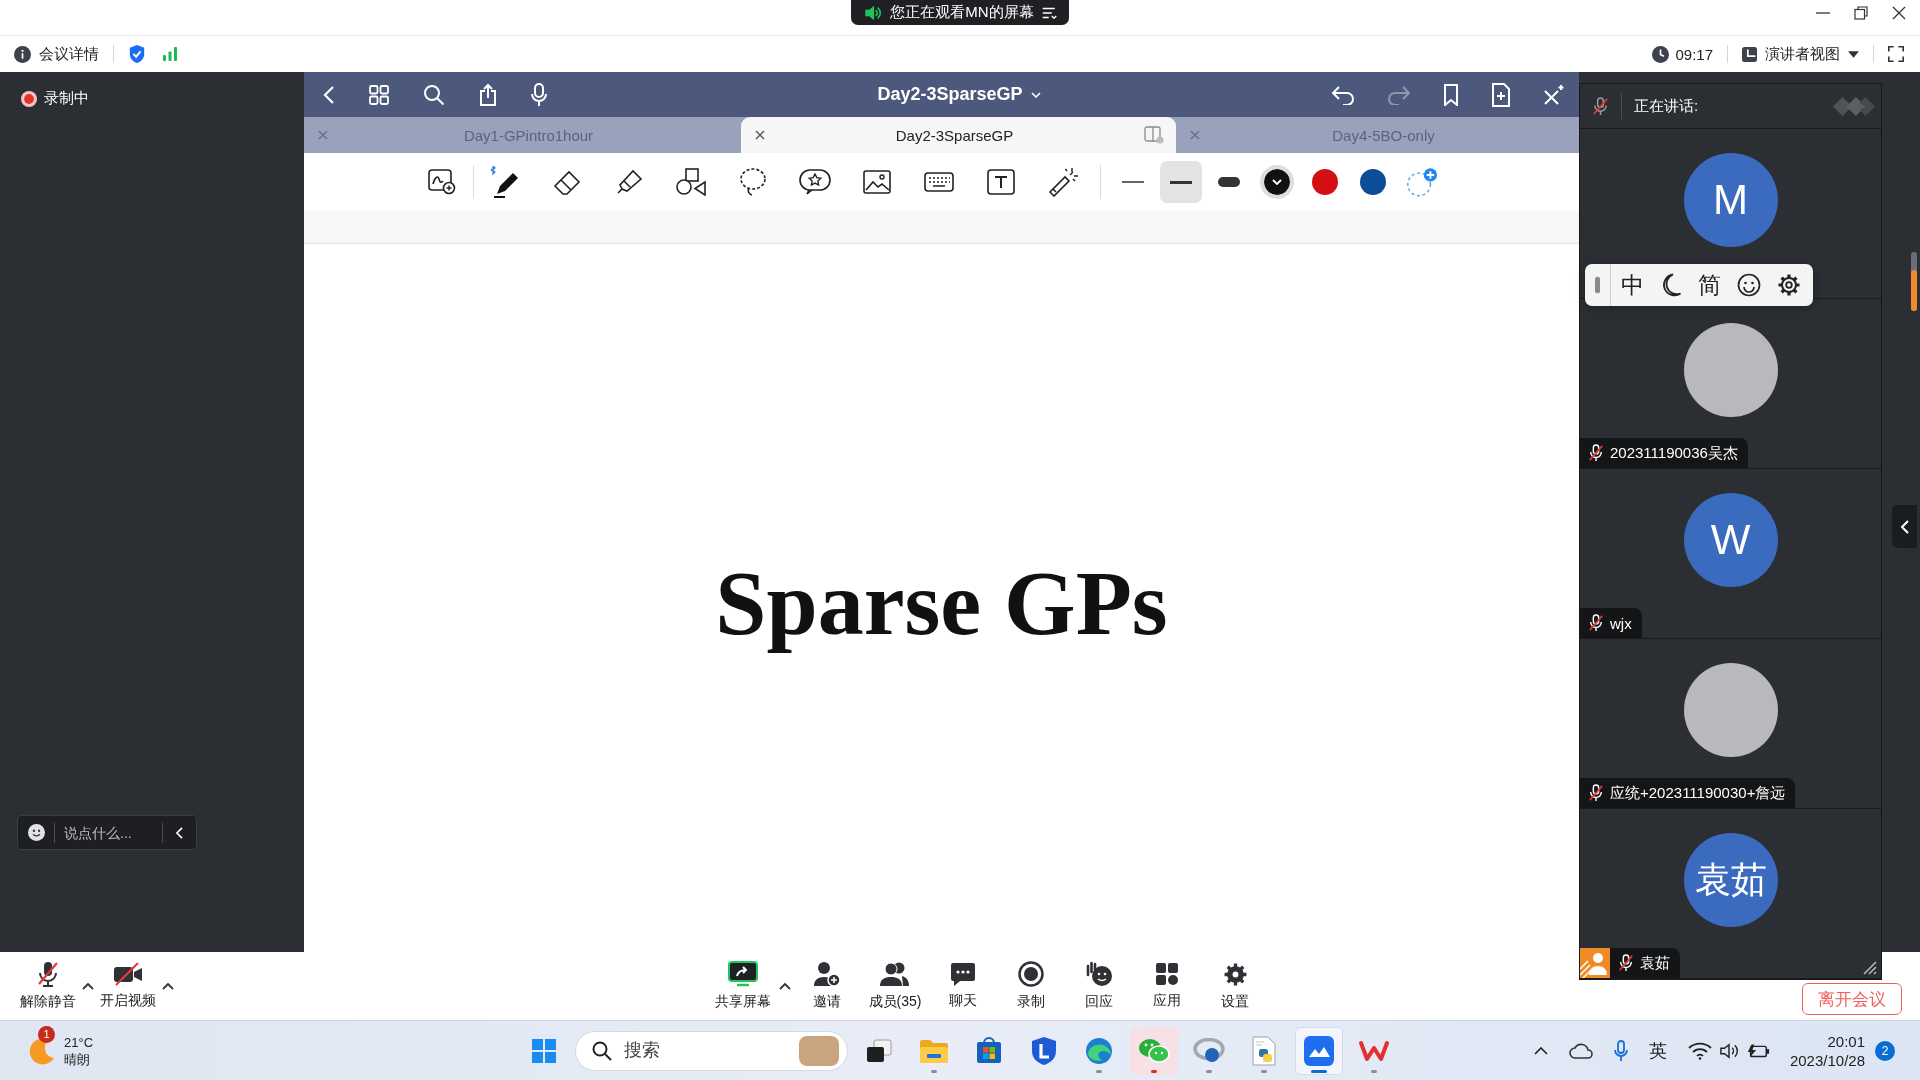 The width and height of the screenshot is (1920, 1080). I want to click on taskbar-time: 20:01, so click(1846, 1041).